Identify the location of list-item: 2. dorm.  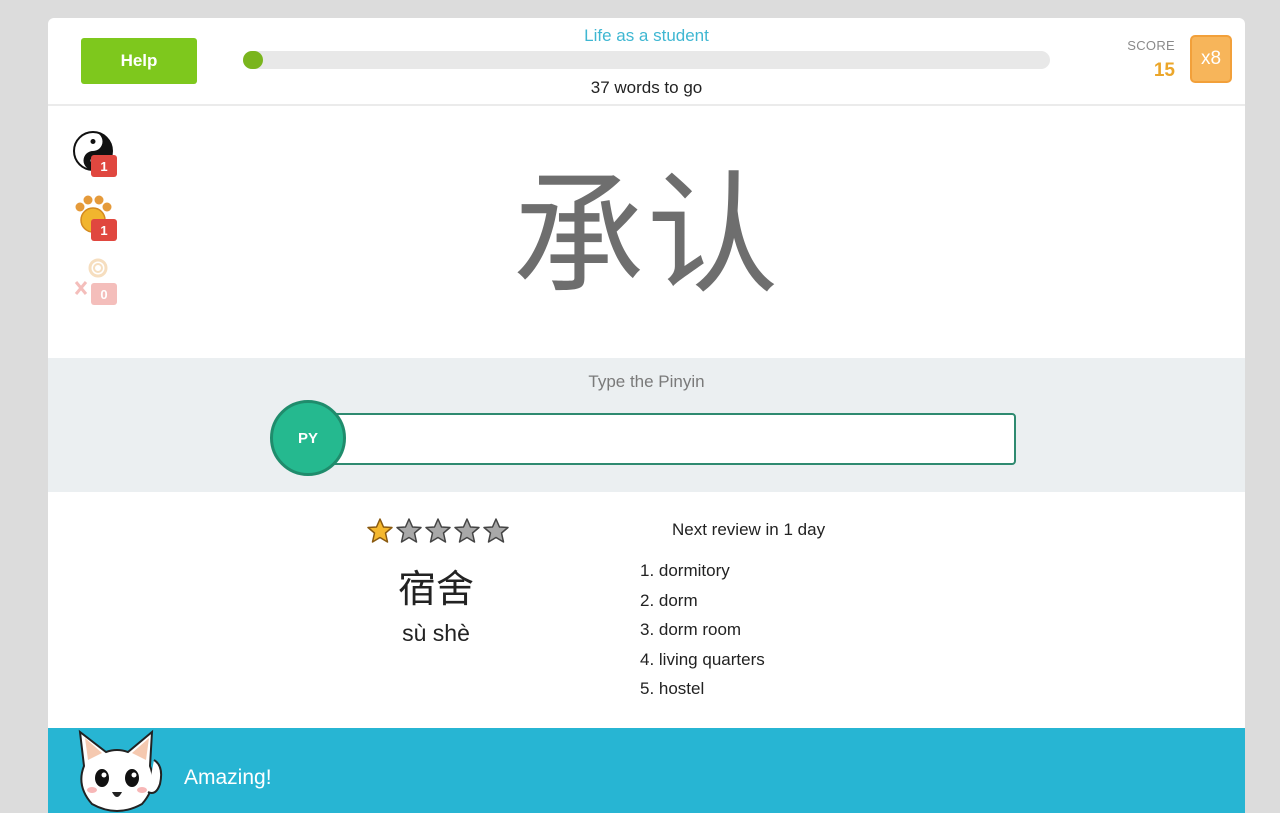
(669, 600).